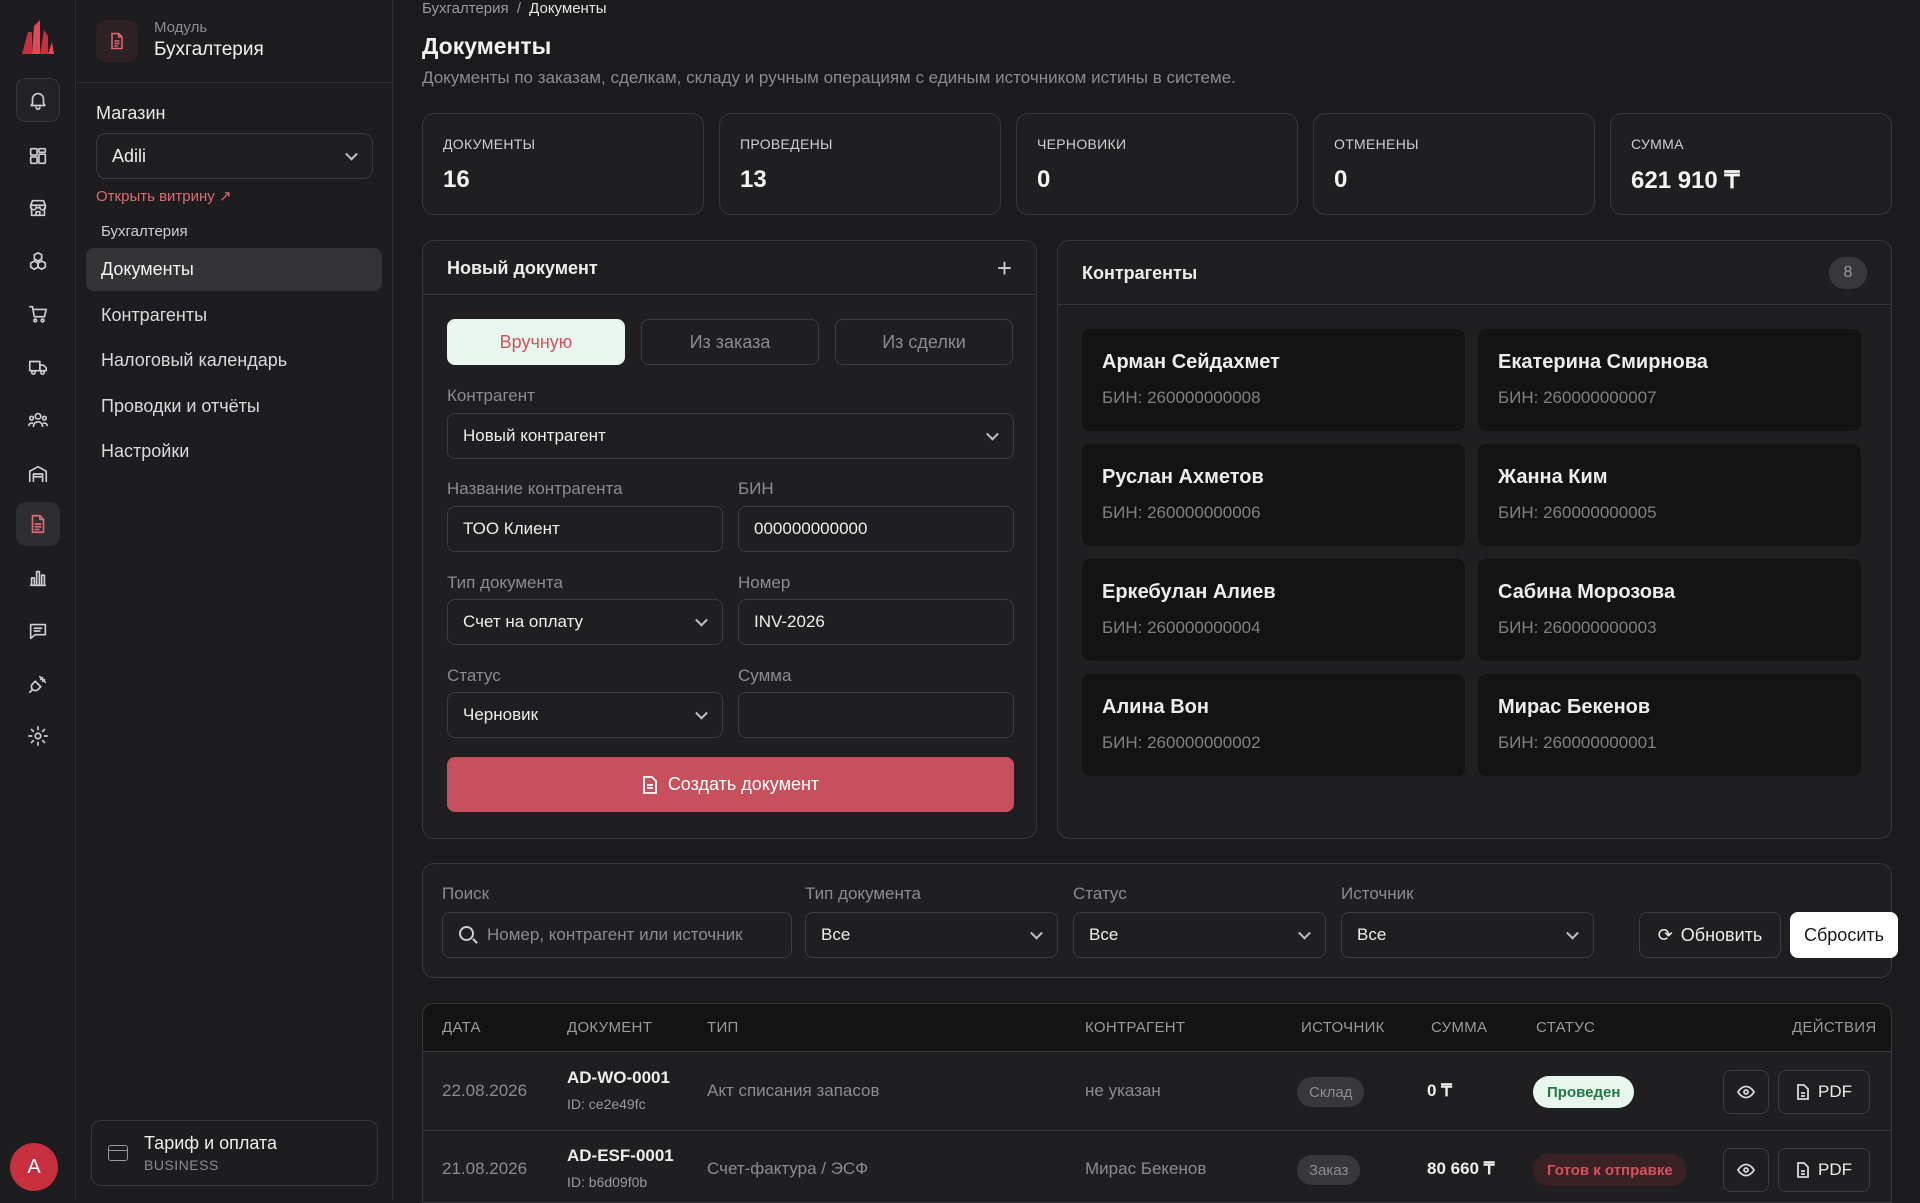 This screenshot has height=1203, width=1920. Describe the element at coordinates (1669, 725) in the screenshot. I see `counterparty-tile: Мирас Бекенов БИН: 260000000001` at that location.